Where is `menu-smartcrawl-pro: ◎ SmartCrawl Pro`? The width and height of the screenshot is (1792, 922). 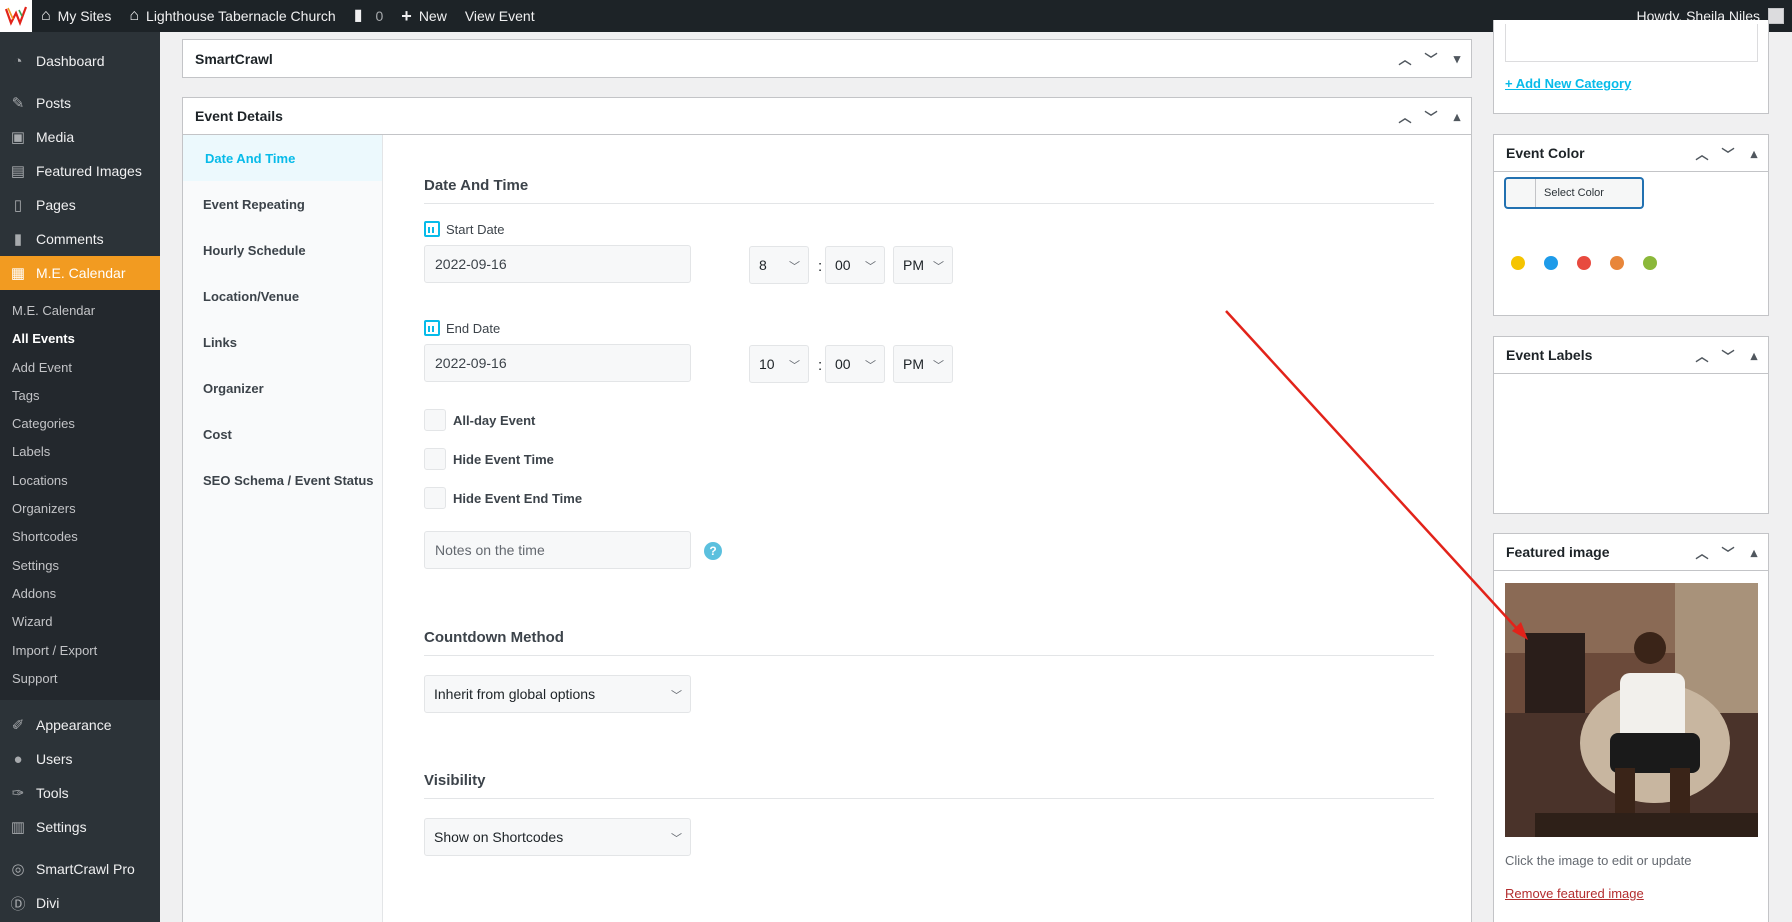 menu-smartcrawl-pro: ◎ SmartCrawl Pro is located at coordinates (80, 869).